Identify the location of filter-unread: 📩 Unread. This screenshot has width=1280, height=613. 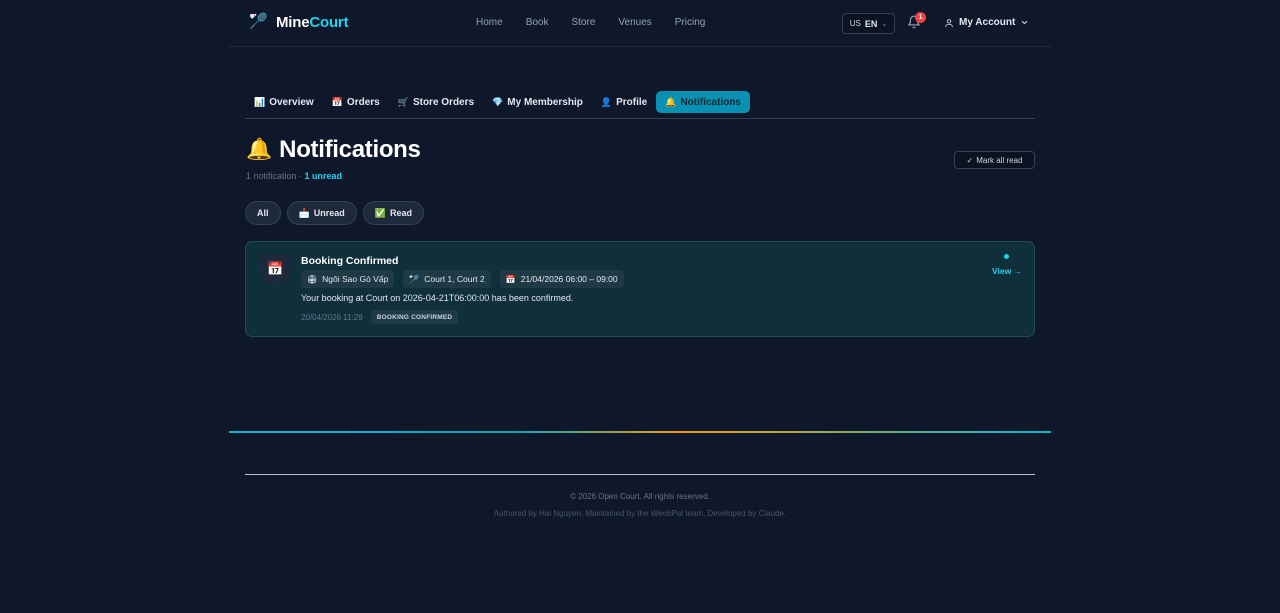
(321, 213).